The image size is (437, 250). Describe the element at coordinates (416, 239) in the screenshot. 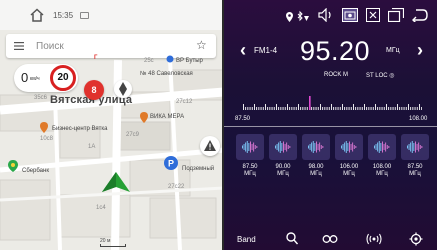

I see `settings-icon` at that location.